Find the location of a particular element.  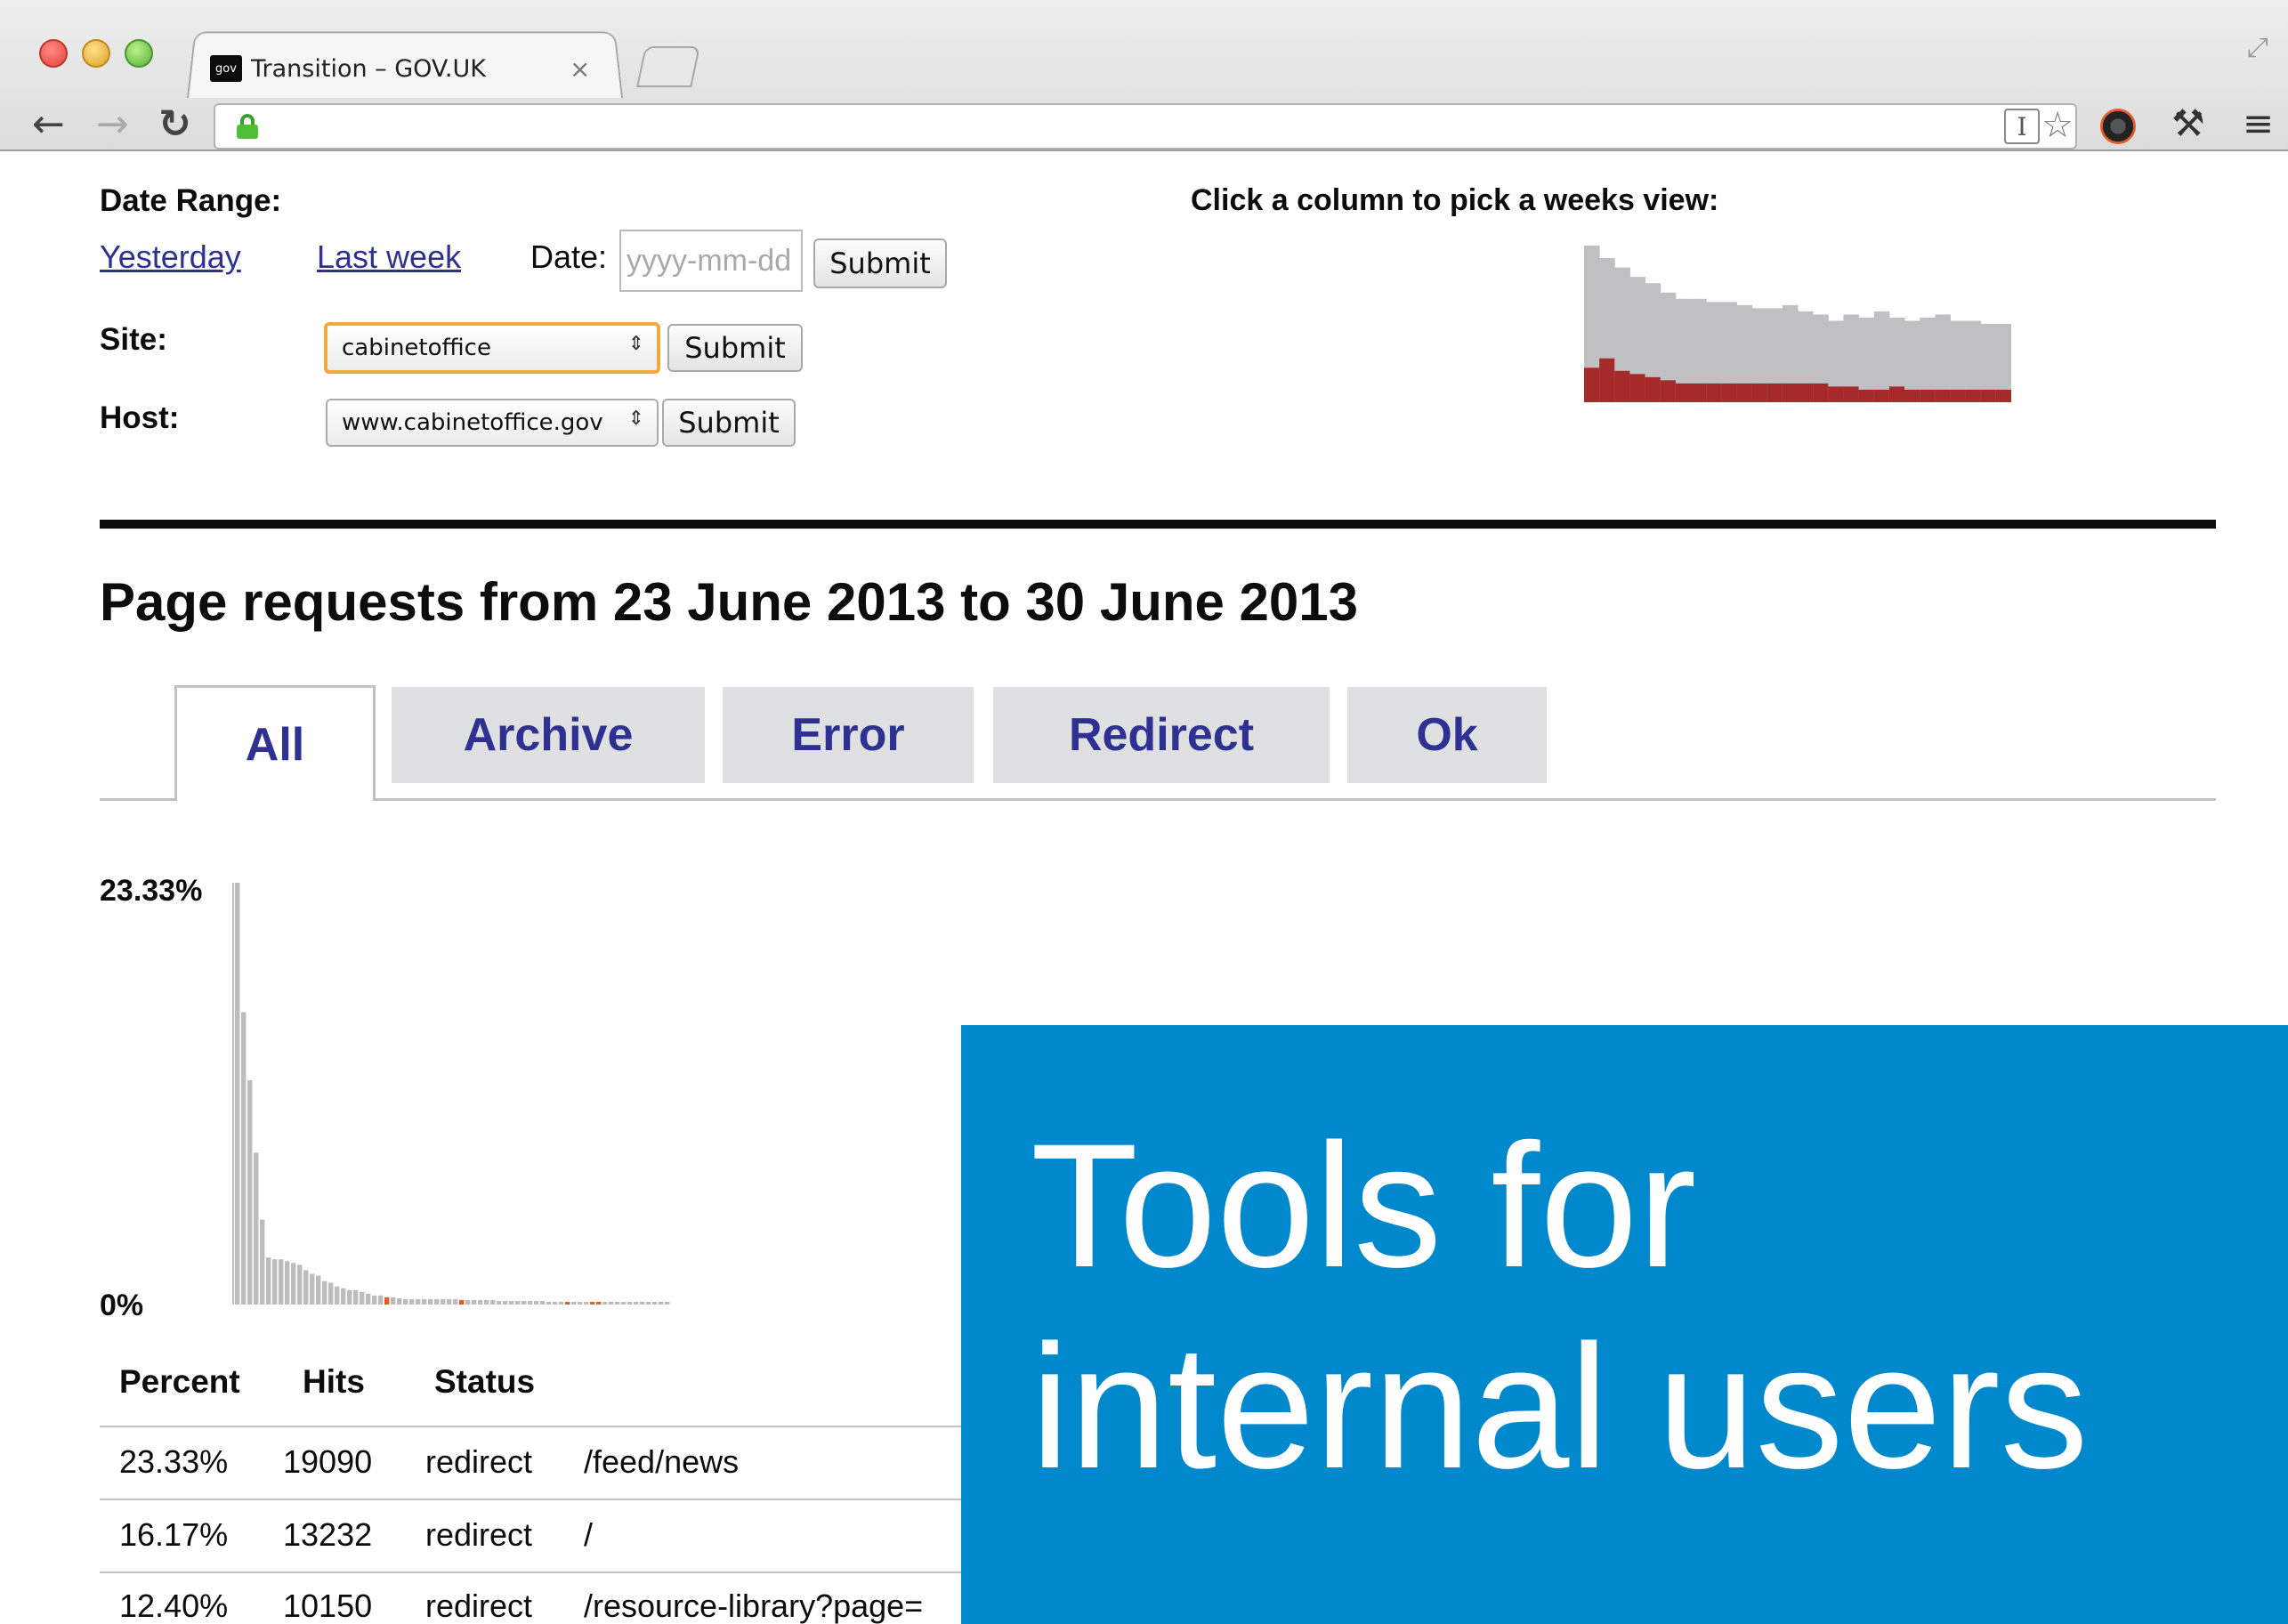

close-window-button is located at coordinates (53, 54).